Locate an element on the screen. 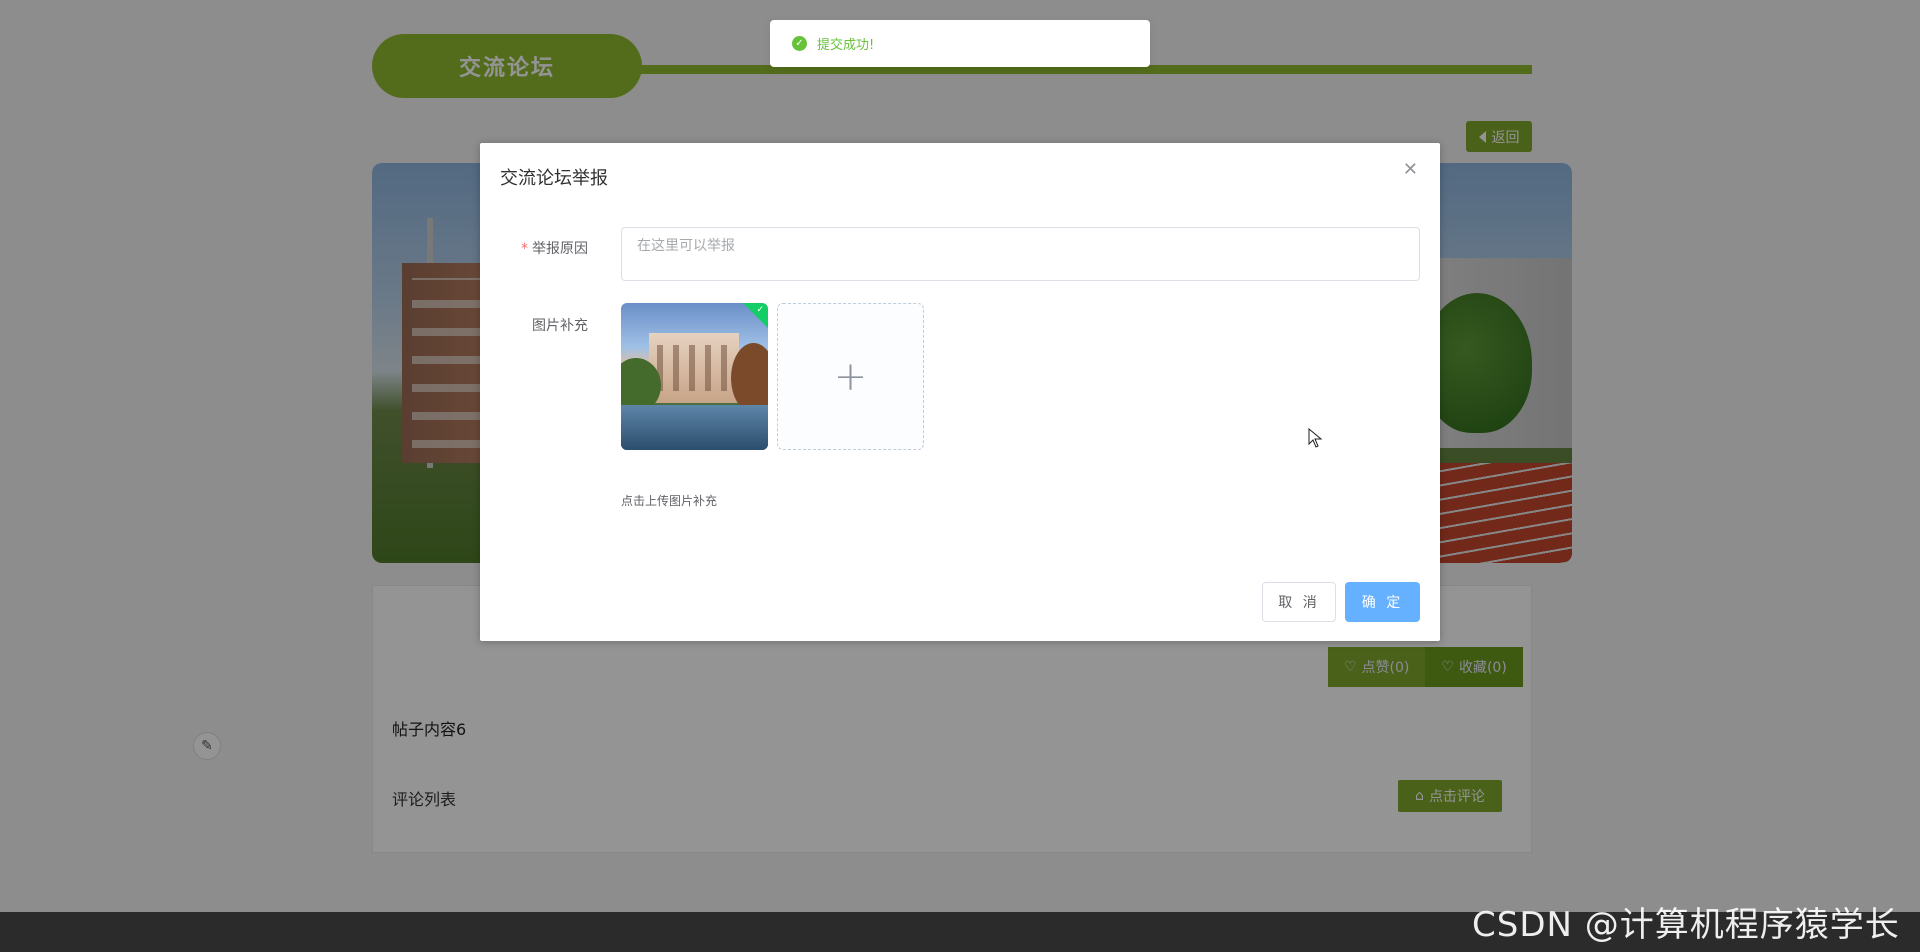 The image size is (1920, 952). plus-icon: + is located at coordinates (850, 376).